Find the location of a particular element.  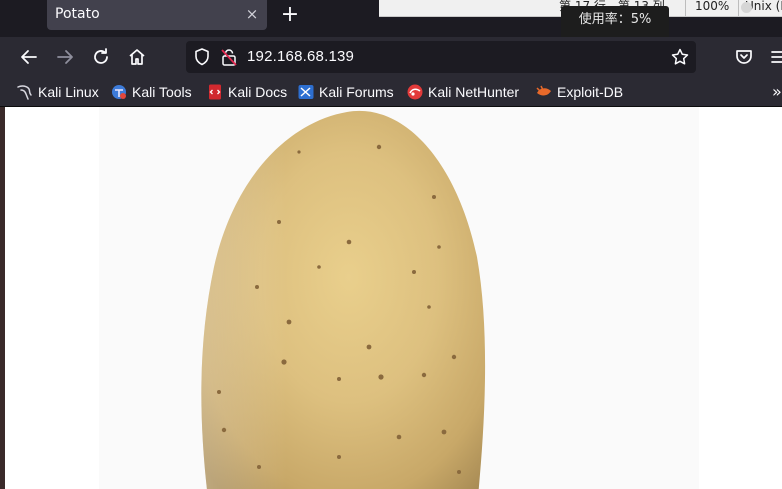

bookmark-kali-linux: Kali Linux is located at coordinates (57, 92).